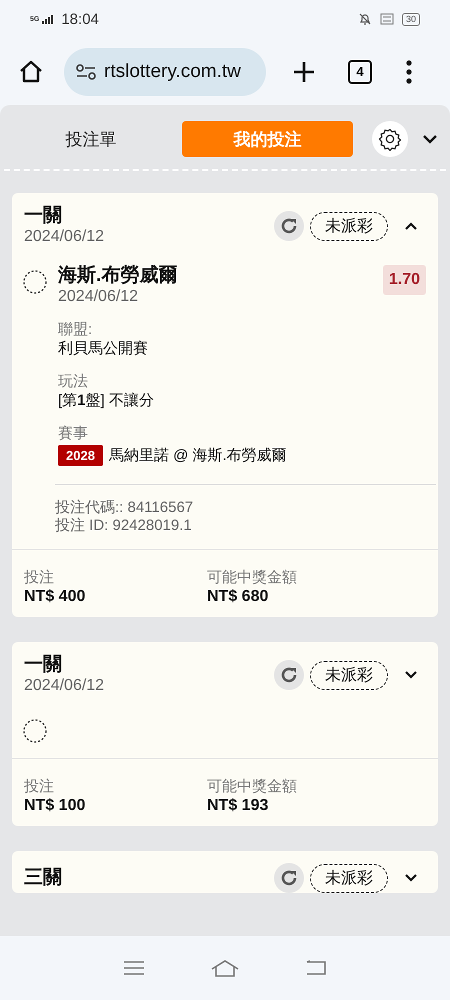  Describe the element at coordinates (73, 433) in the screenshot. I see `field-label: 賽事` at that location.